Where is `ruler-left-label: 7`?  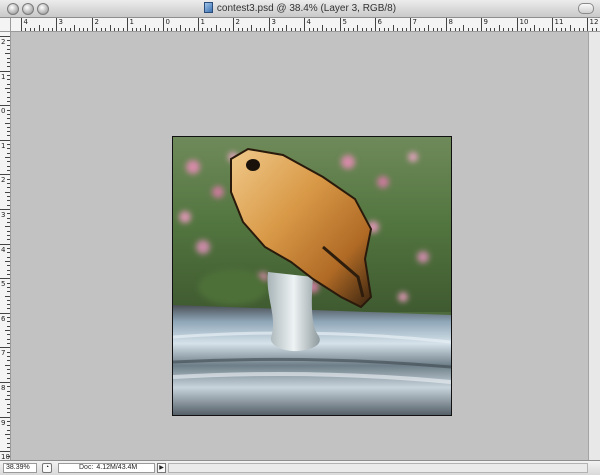 ruler-left-label: 7 is located at coordinates (3, 352).